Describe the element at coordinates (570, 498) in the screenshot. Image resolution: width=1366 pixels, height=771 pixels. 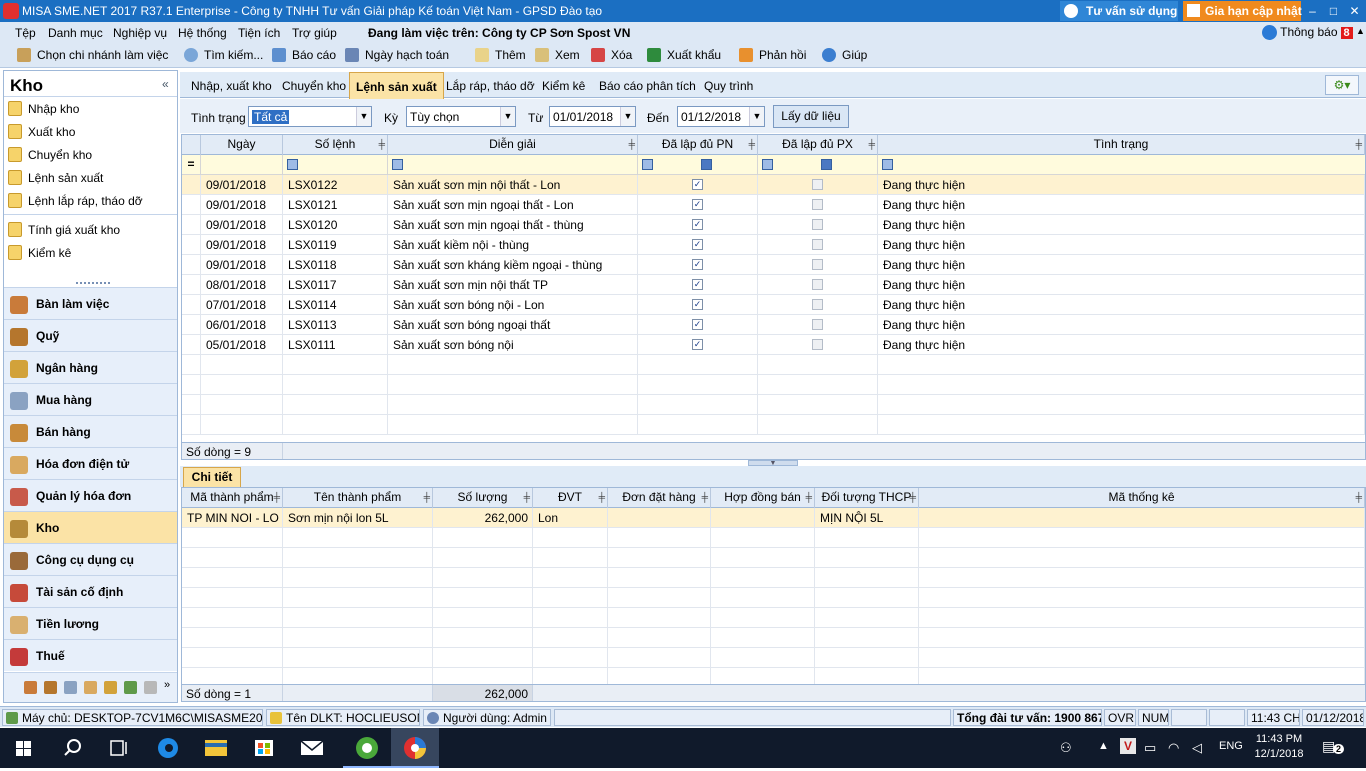
I see `col-dvt: ĐVT ╪` at that location.